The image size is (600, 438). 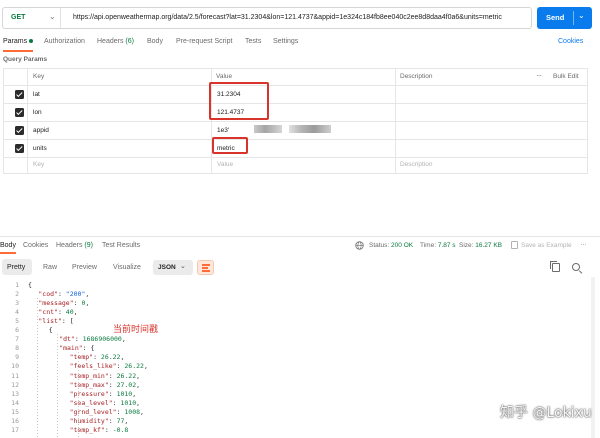 I want to click on json-value: 40, so click(x=69, y=312).